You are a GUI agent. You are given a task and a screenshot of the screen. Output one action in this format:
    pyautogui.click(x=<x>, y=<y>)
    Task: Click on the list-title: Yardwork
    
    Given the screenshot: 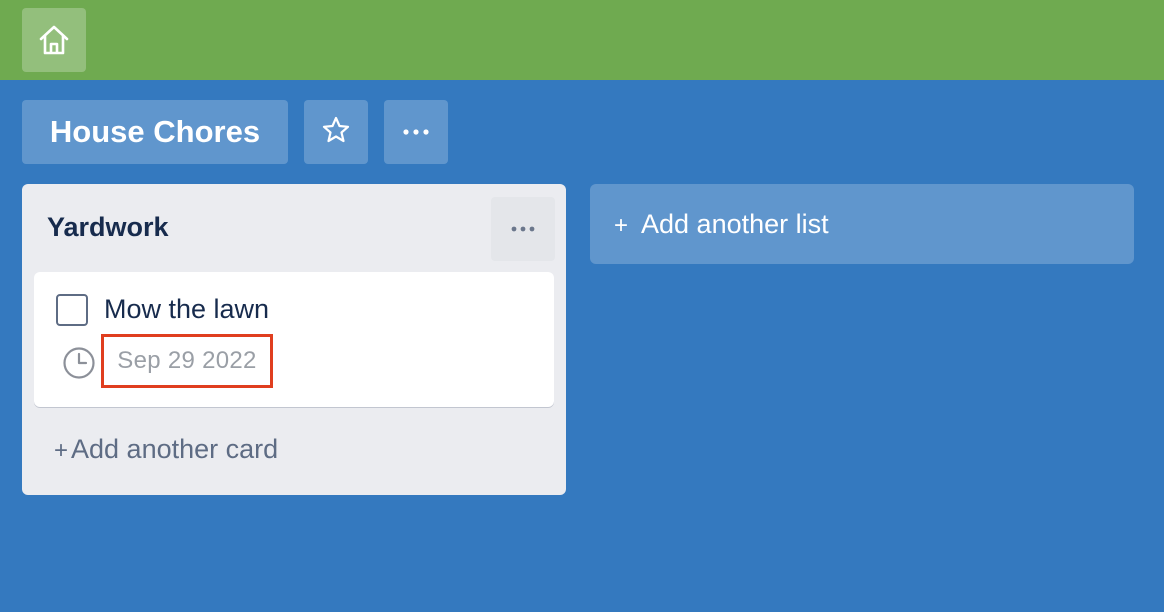 What is the action you would take?
    pyautogui.click(x=108, y=227)
    